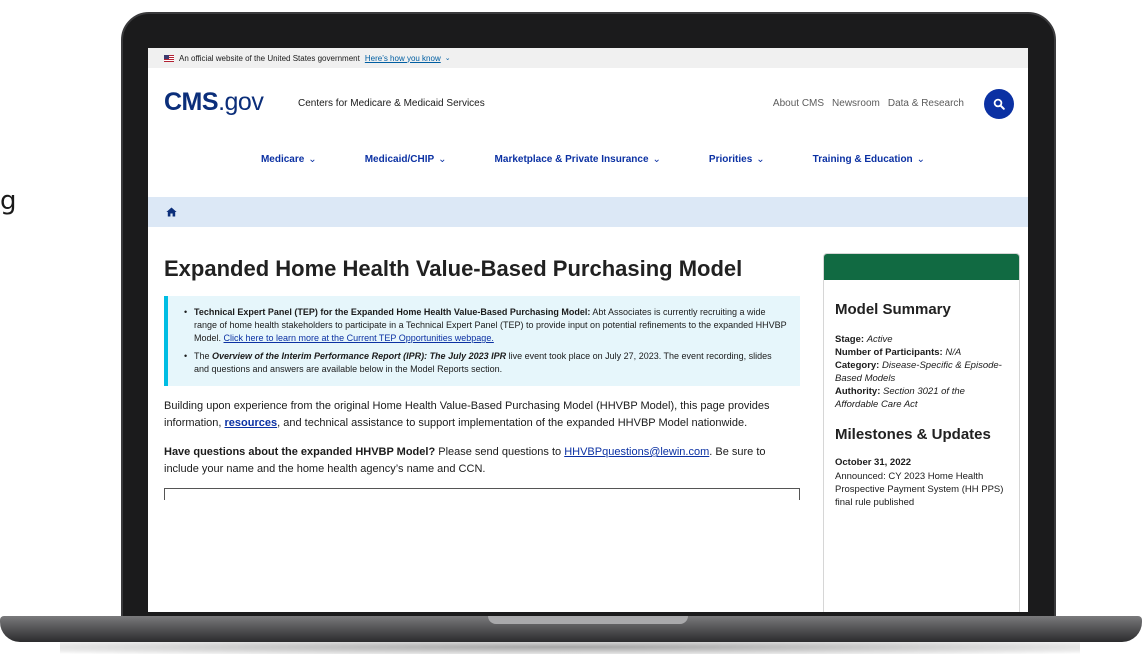 The image size is (1142, 660). What do you see at coordinates (482, 494) in the screenshot?
I see `accordion-panel` at bounding box center [482, 494].